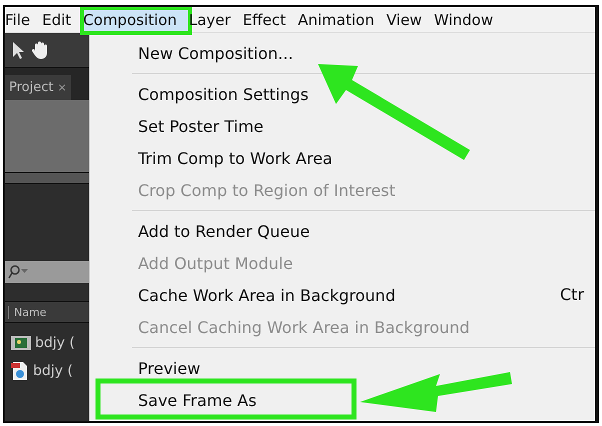  Describe the element at coordinates (342, 400) in the screenshot. I see `menu-item: Save Frame As` at that location.